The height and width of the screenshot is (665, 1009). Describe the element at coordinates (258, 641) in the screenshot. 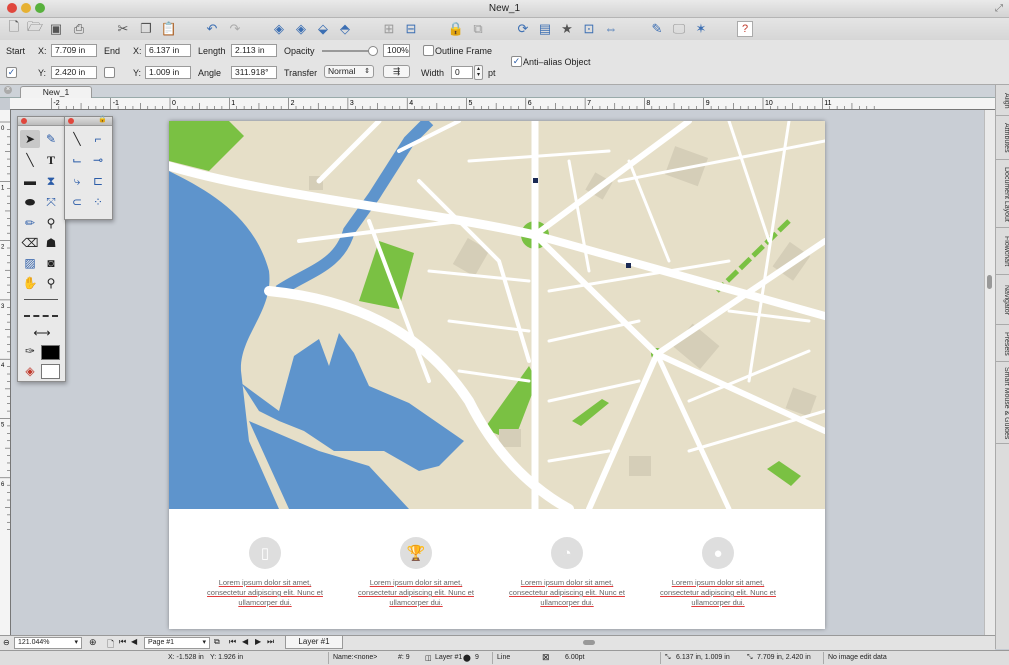

I see `next-icon: ▶` at that location.